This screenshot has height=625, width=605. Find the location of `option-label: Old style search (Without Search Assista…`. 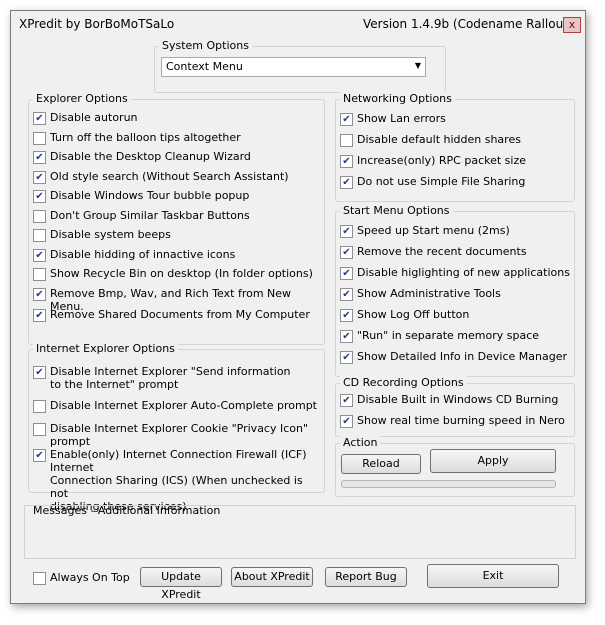

option-label: Old style search (Without Search Assista… is located at coordinates (169, 176).